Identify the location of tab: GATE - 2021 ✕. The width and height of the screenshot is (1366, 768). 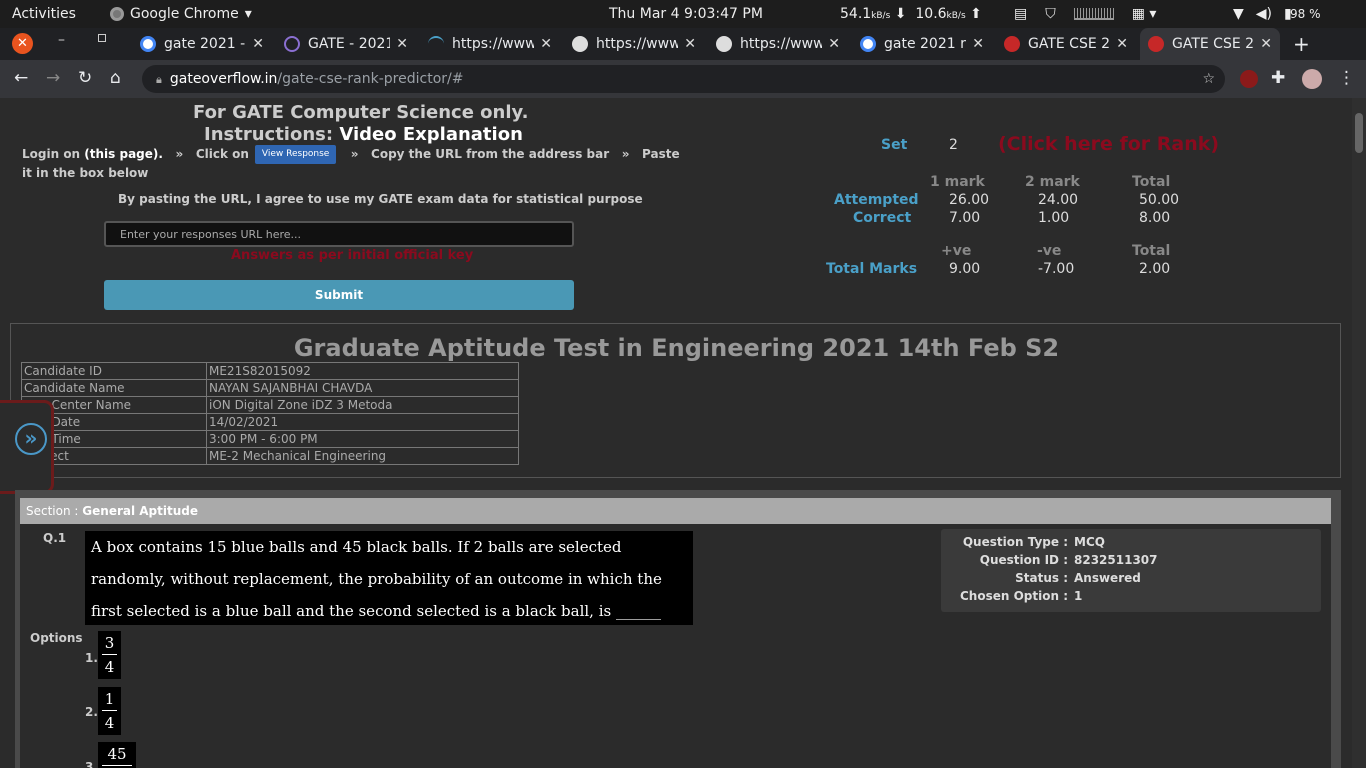
(346, 44).